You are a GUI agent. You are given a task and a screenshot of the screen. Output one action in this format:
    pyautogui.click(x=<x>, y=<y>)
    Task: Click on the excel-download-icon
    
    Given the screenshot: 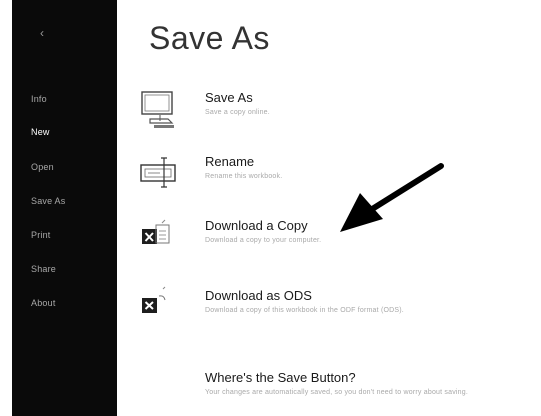 What is the action you would take?
    pyautogui.click(x=160, y=238)
    